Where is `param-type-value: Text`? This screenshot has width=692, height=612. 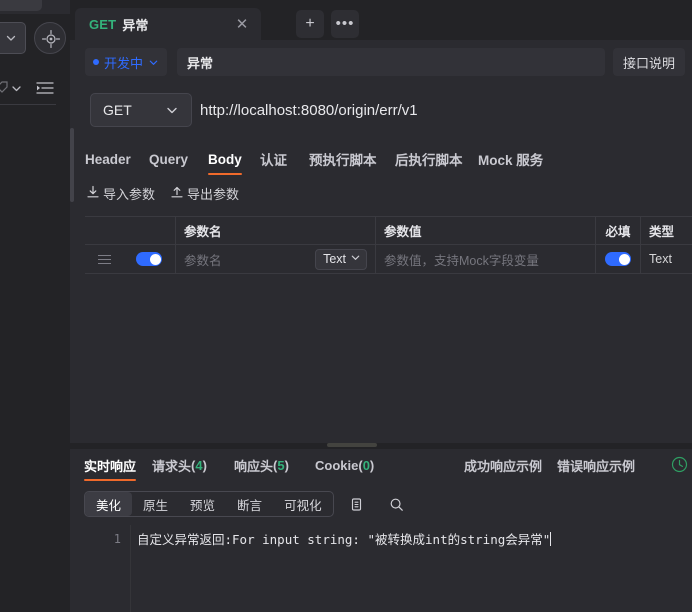 param-type-value: Text is located at coordinates (334, 259).